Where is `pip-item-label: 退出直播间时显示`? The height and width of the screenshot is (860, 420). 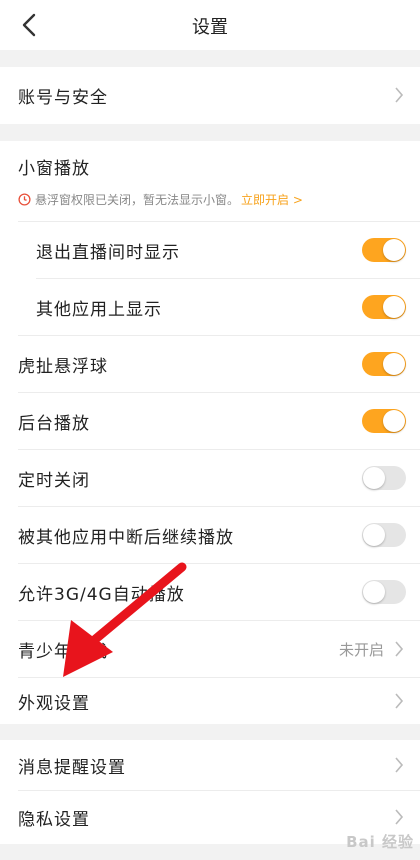 pip-item-label: 退出直播间时显示 is located at coordinates (108, 252).